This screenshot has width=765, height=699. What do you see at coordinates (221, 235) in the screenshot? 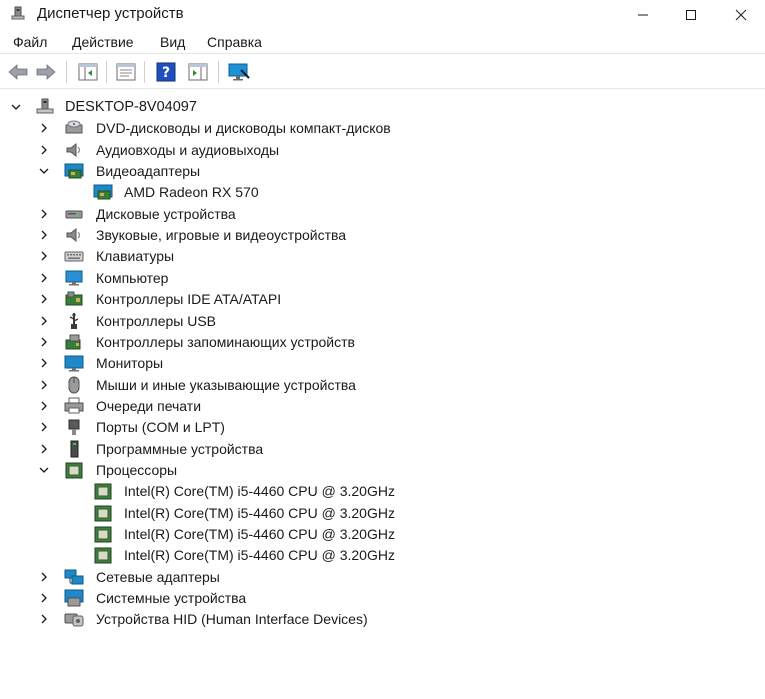
I see `tree-category-label: Звуковые, игровые и видеоустройства` at bounding box center [221, 235].